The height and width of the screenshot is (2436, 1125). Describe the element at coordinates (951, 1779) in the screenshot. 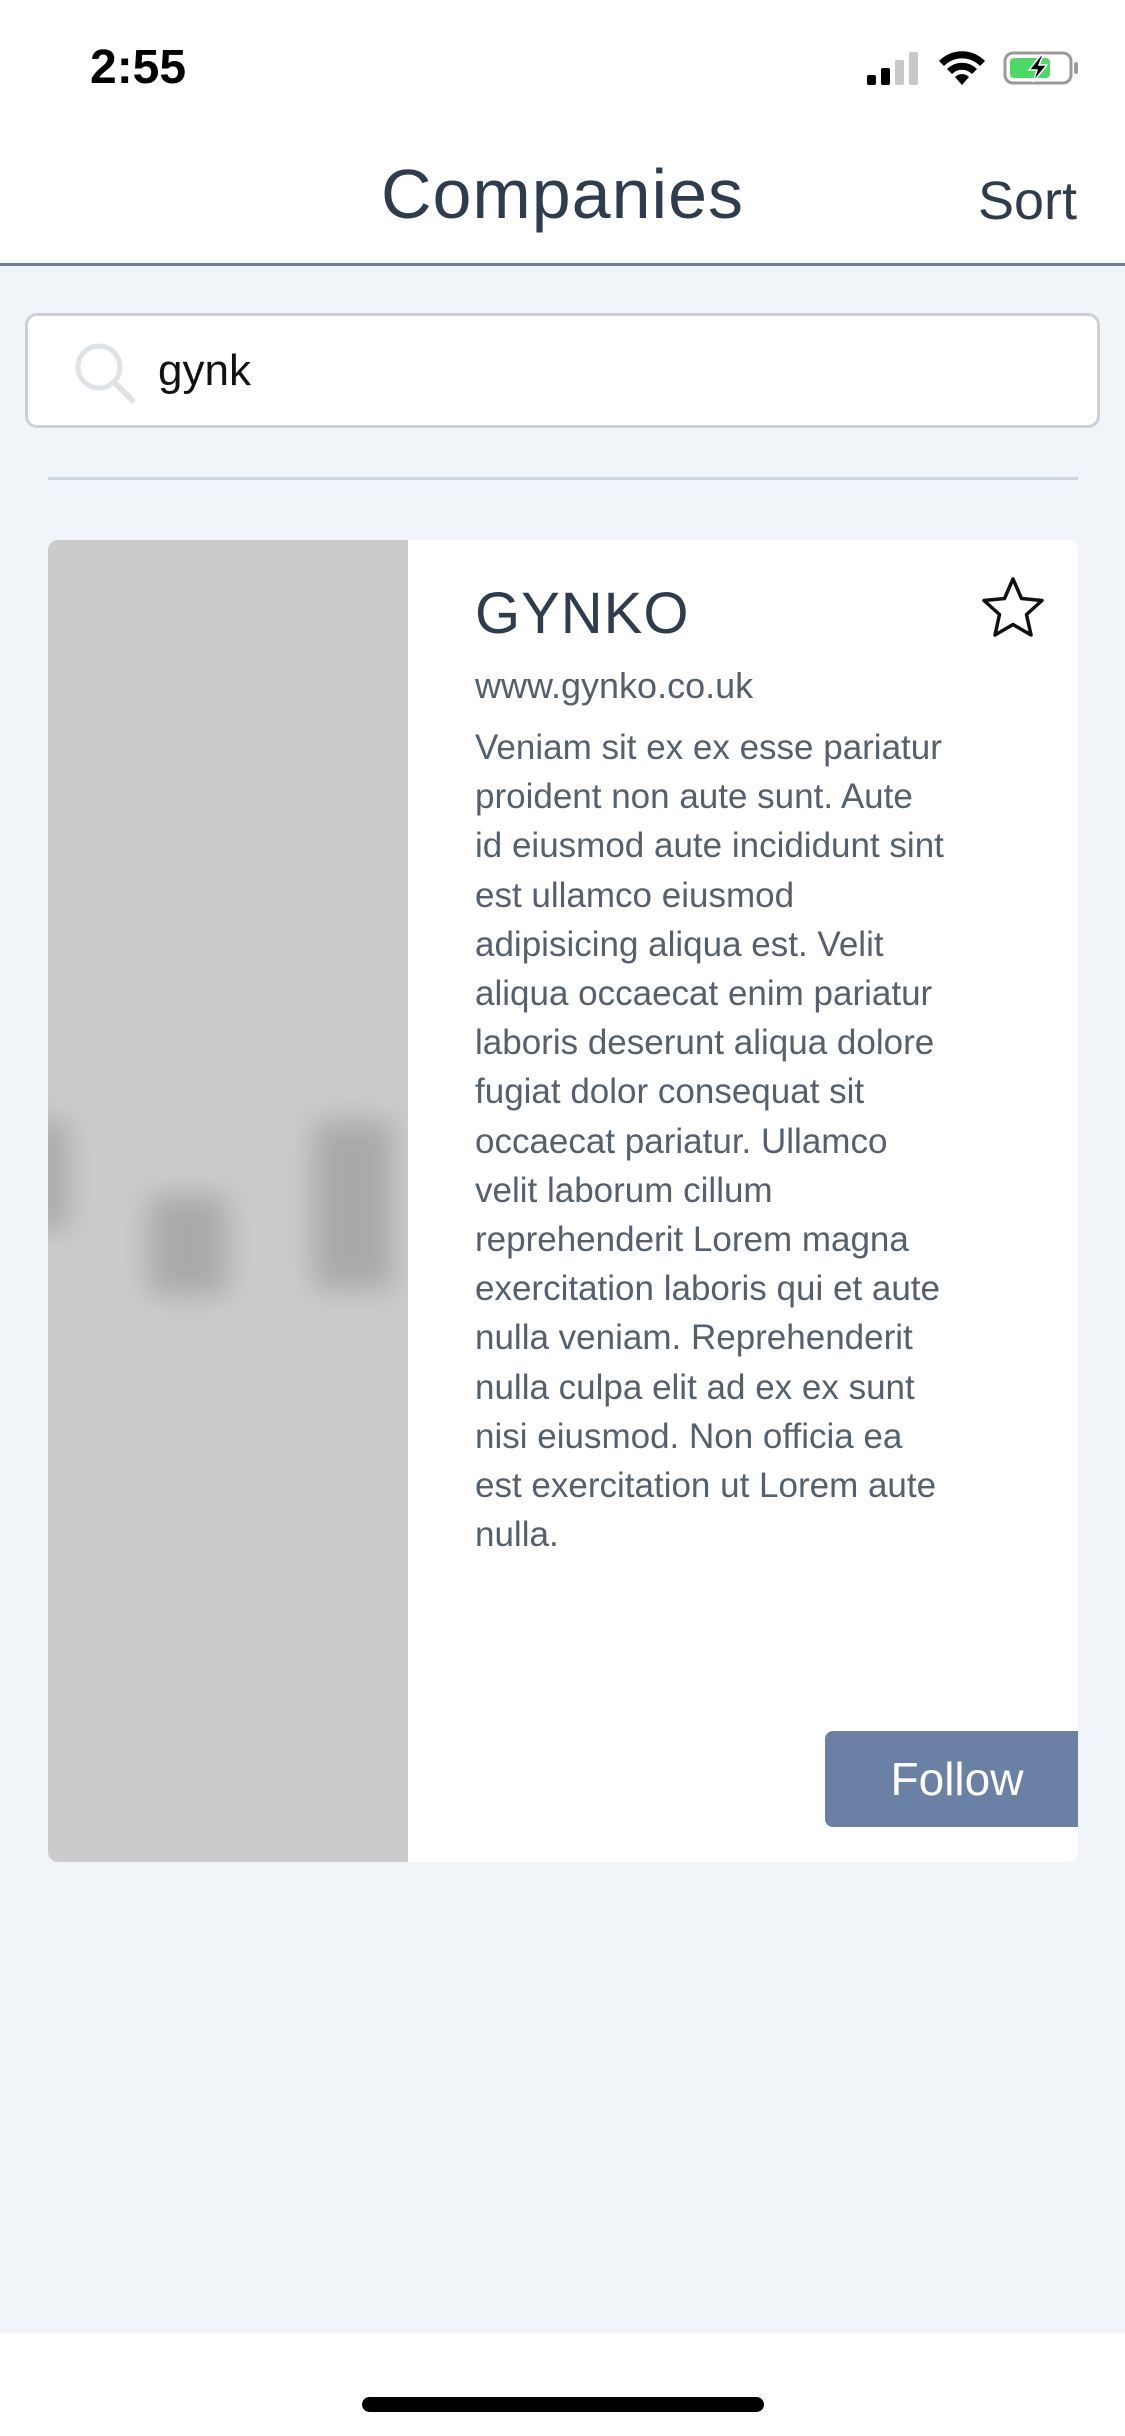

I see `follow-button: Follow` at that location.